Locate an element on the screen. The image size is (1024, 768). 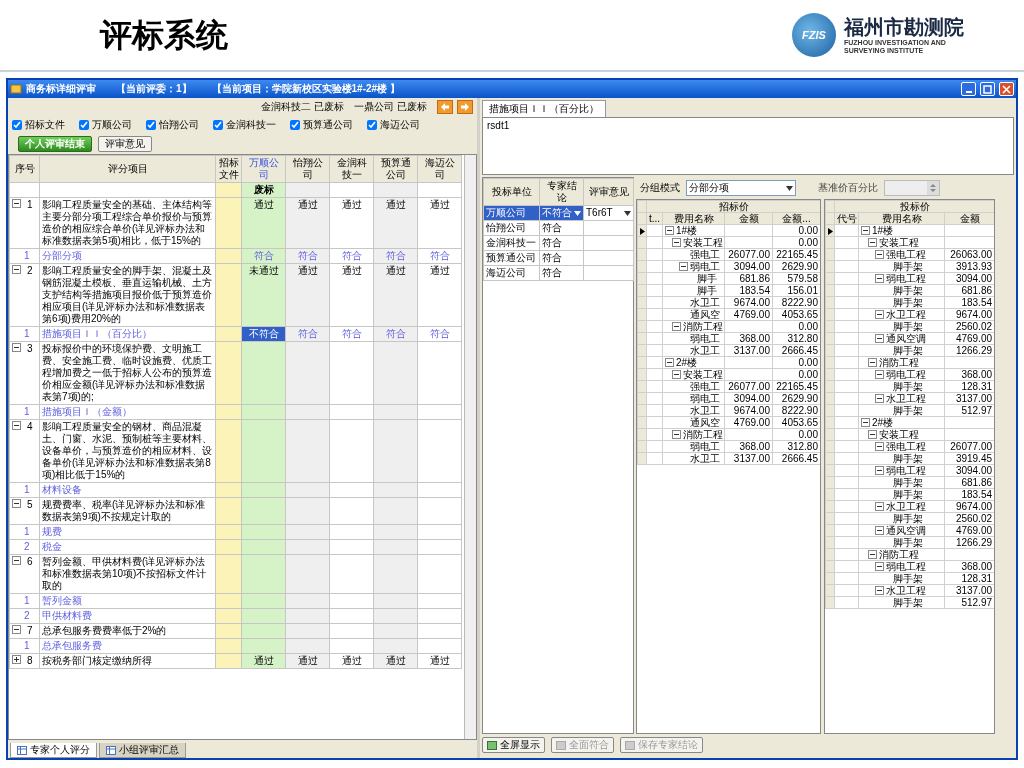
amount-cell: 2560.02 is located at coordinates (969, 326).